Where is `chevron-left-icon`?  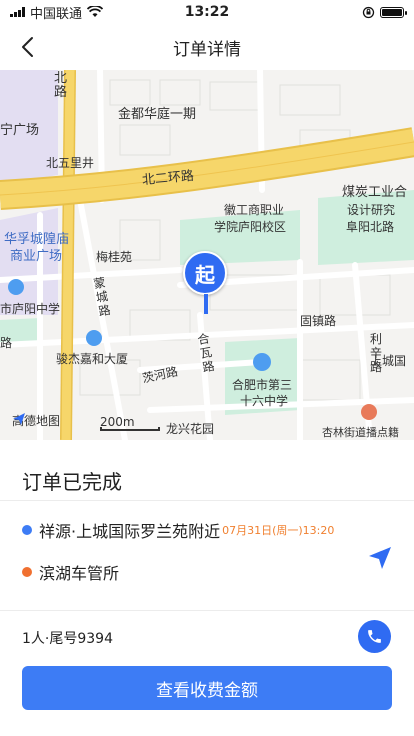
chevron-left-icon is located at coordinates (27, 47).